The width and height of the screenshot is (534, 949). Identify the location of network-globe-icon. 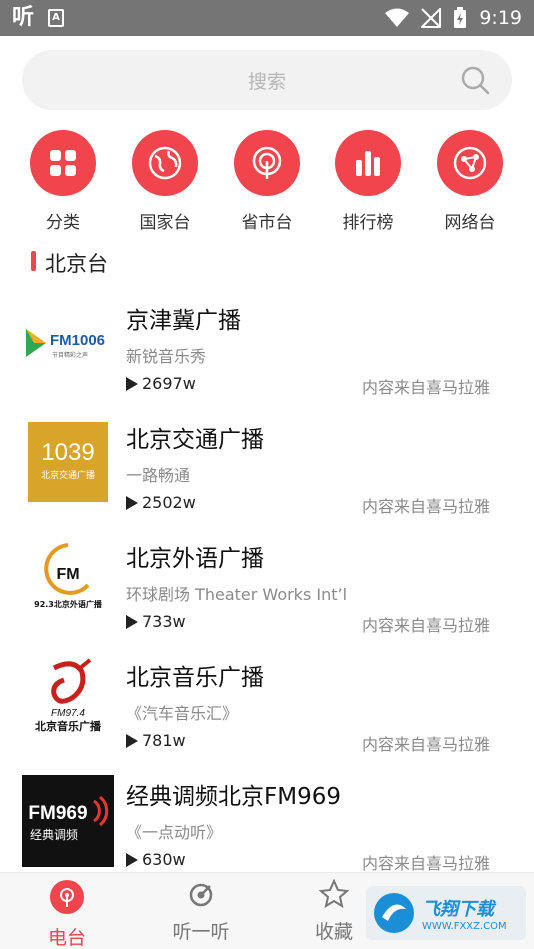
(470, 163).